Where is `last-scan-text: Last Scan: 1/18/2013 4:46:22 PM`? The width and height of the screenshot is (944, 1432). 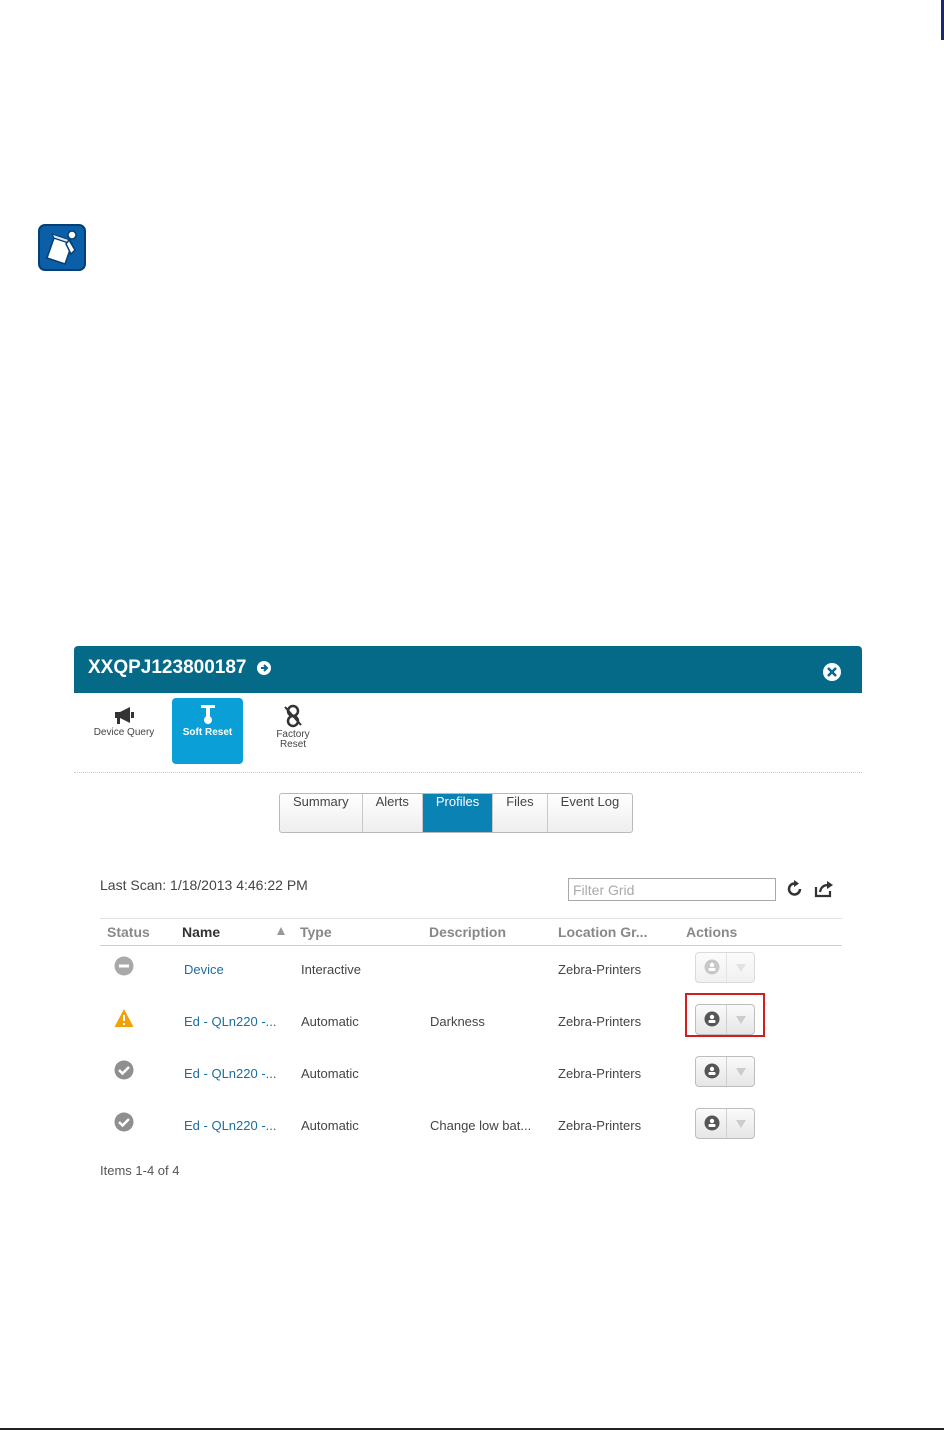 last-scan-text: Last Scan: 1/18/2013 4:46:22 PM is located at coordinates (204, 885).